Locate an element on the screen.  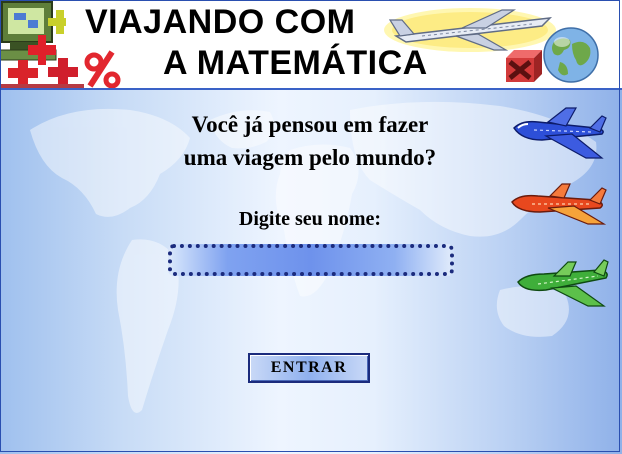
question-line-1: Você já pensou em fazer is located at coordinates (310, 124).